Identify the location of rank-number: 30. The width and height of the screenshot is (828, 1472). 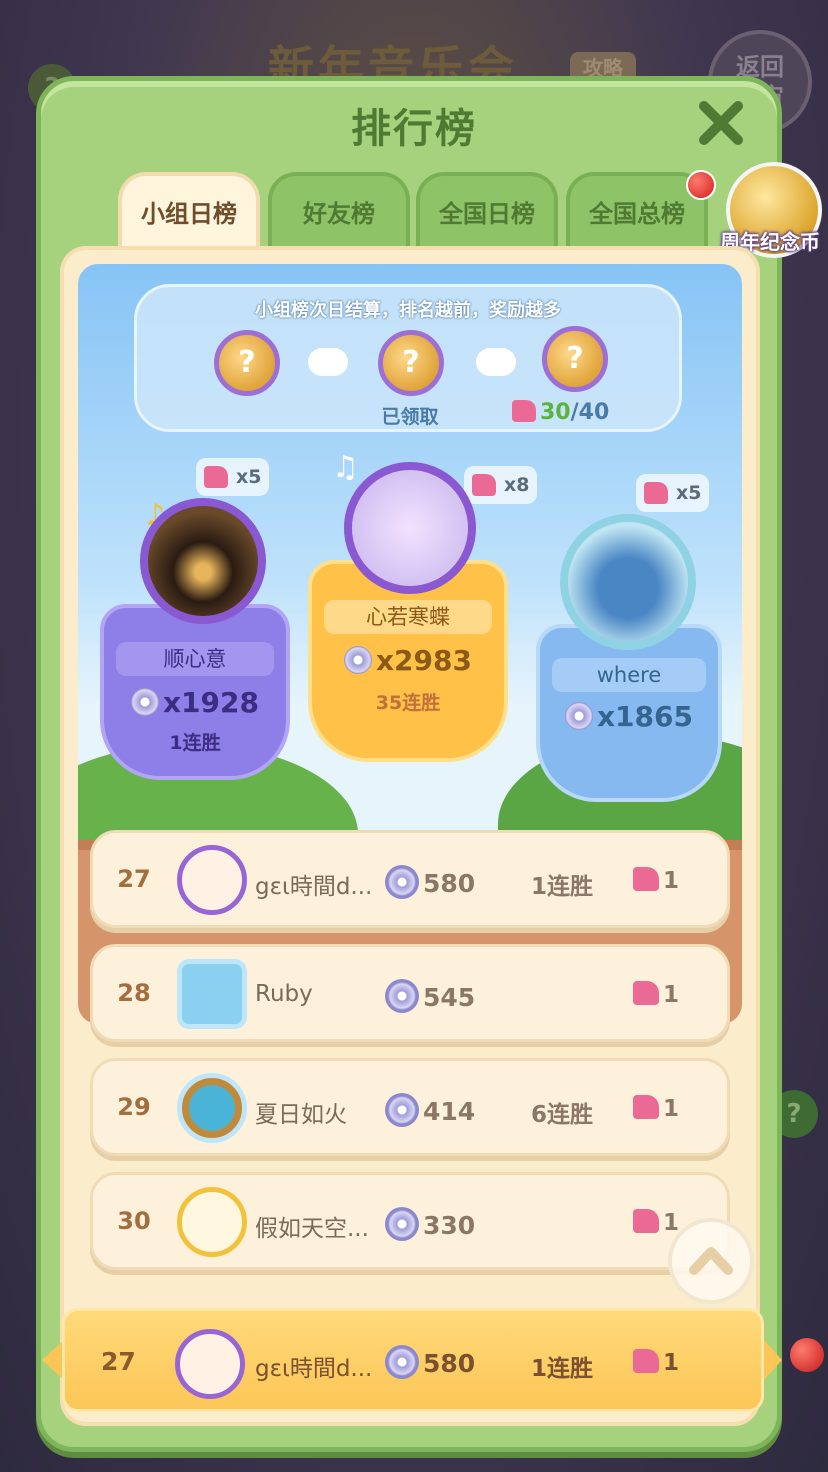
(134, 1221).